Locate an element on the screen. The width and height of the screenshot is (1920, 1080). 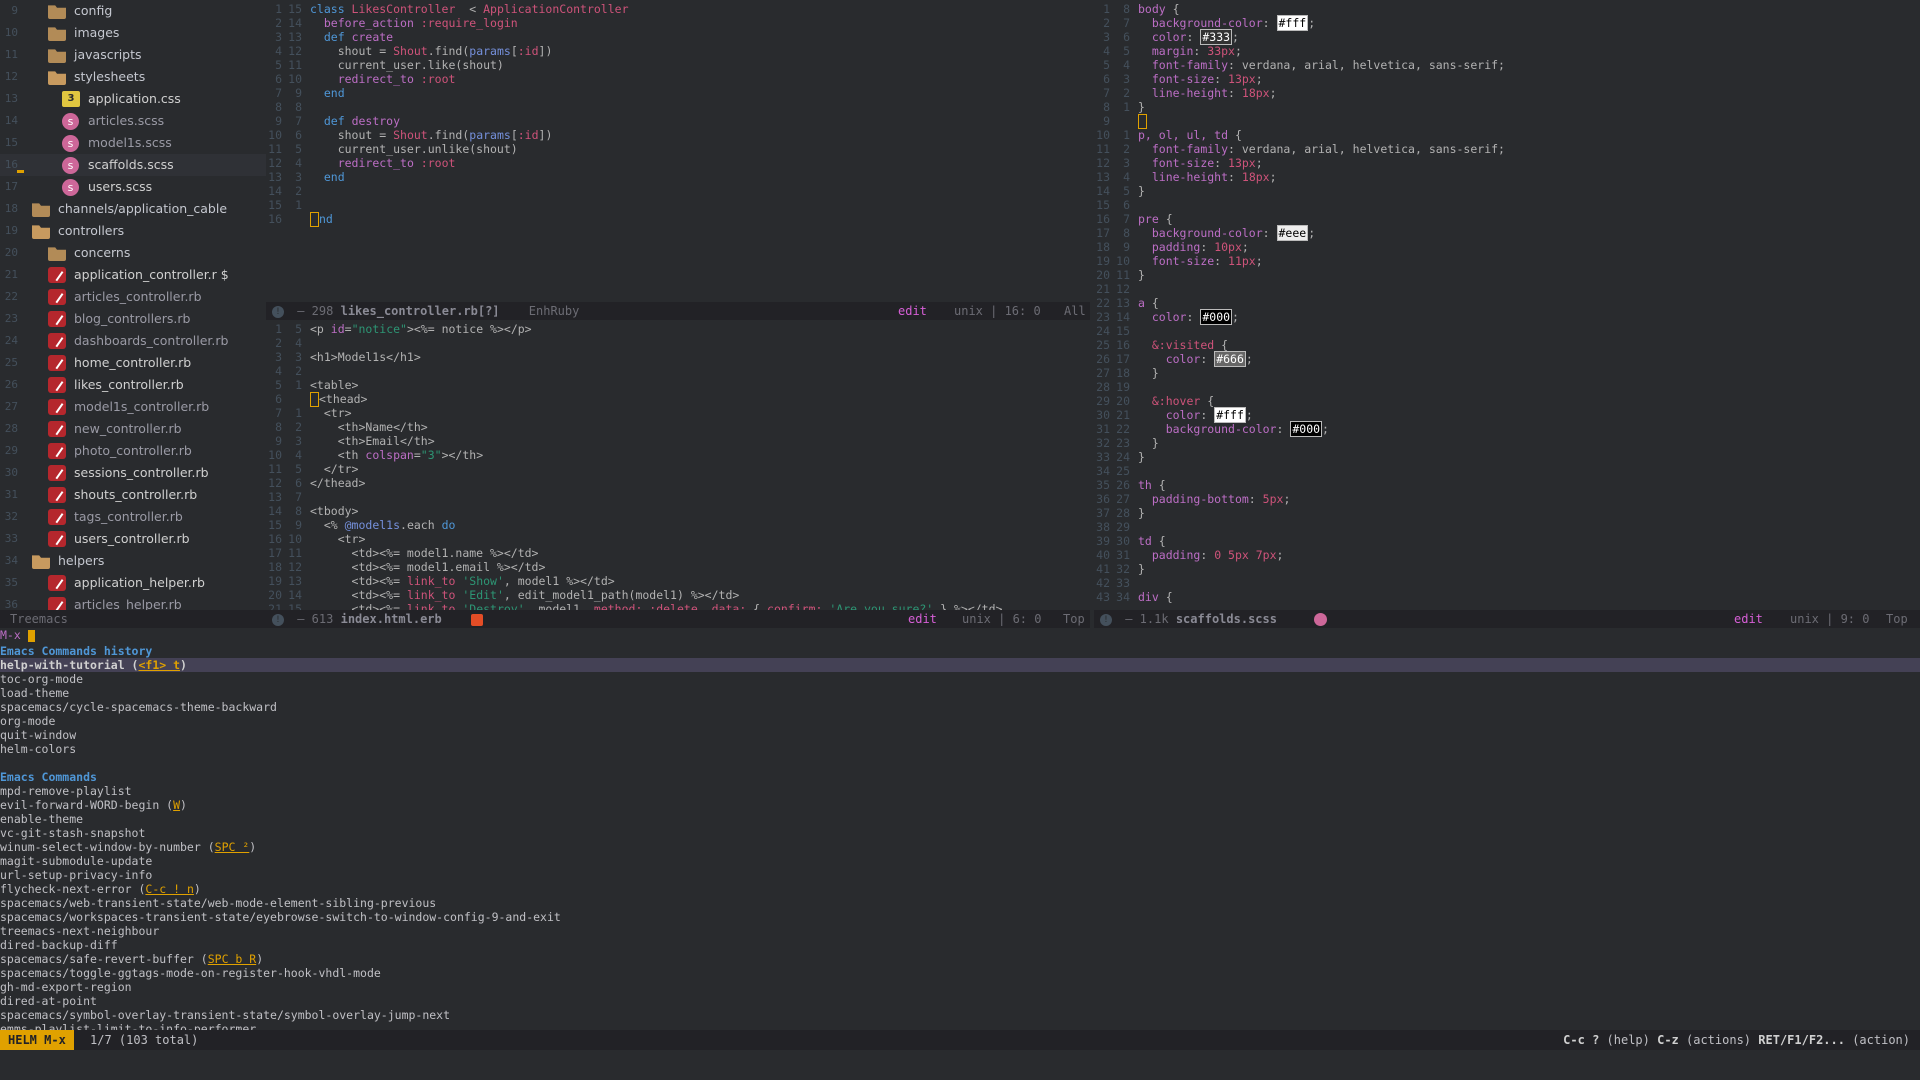
treemacs-item: 12 stylesheets is located at coordinates (133, 77).